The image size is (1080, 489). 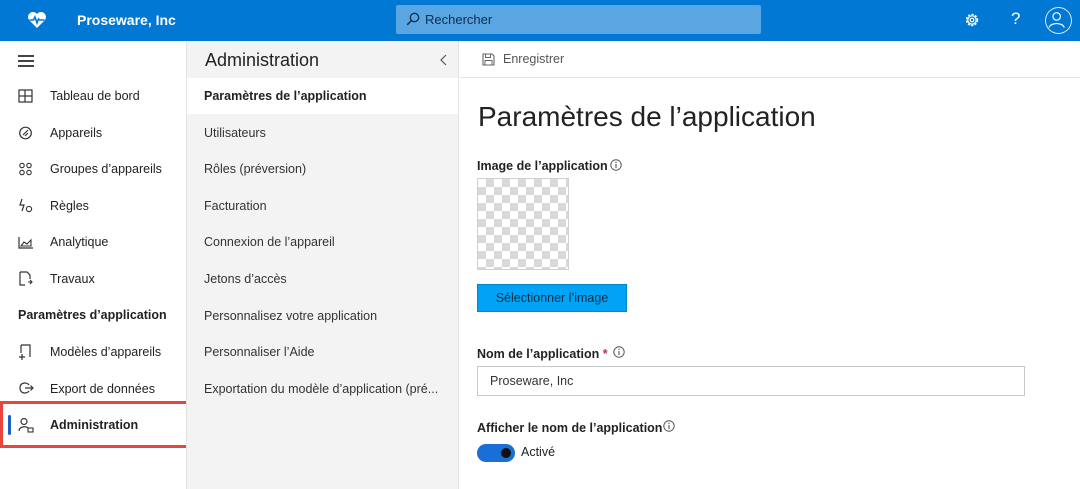 What do you see at coordinates (26, 388) in the screenshot?
I see `data-export-icon` at bounding box center [26, 388].